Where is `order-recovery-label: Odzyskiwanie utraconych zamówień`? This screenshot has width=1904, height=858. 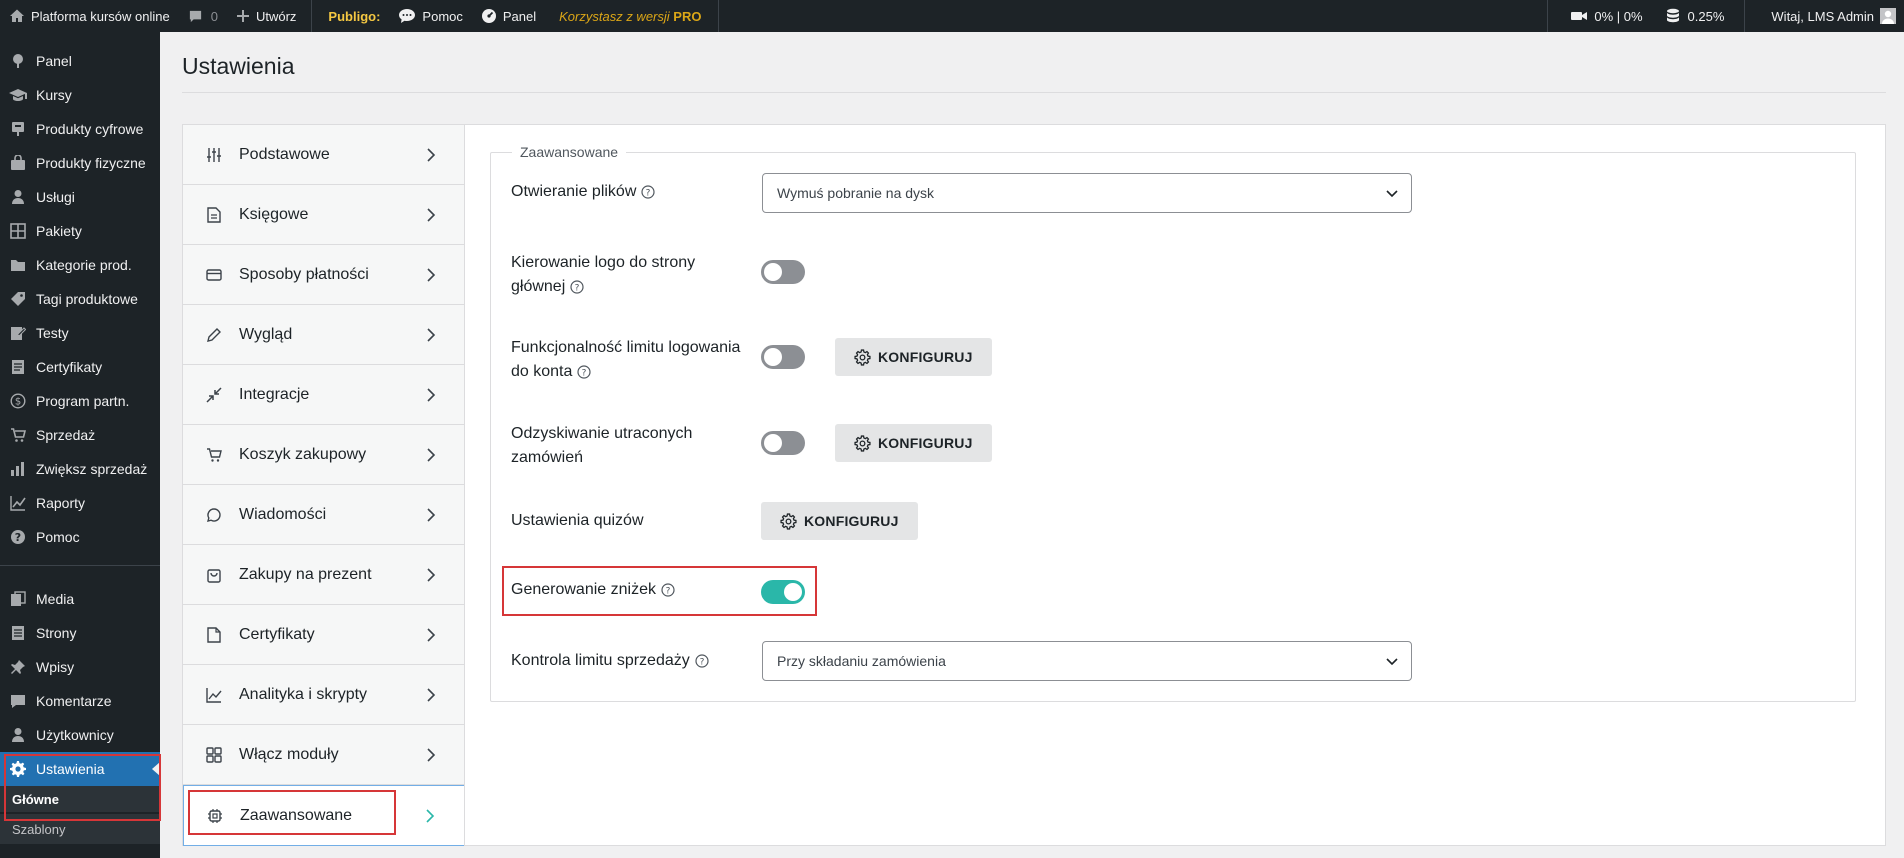 order-recovery-label: Odzyskiwanie utraconych zamówień is located at coordinates (601, 446).